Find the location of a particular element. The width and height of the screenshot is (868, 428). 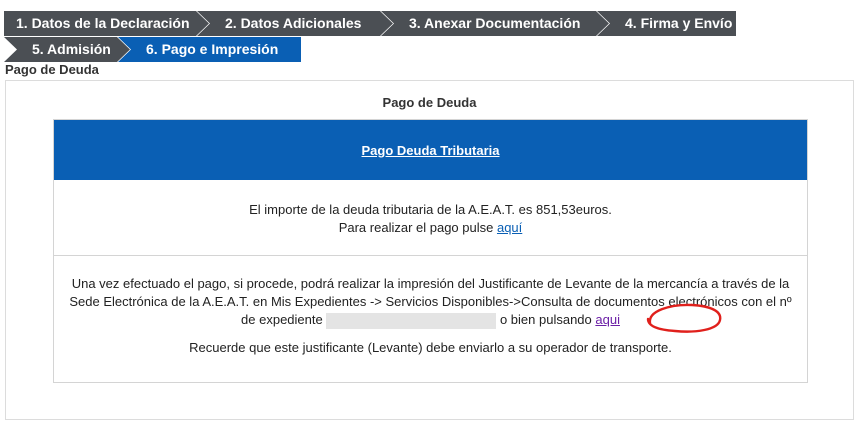

print-here-link: aqui is located at coordinates (607, 319).